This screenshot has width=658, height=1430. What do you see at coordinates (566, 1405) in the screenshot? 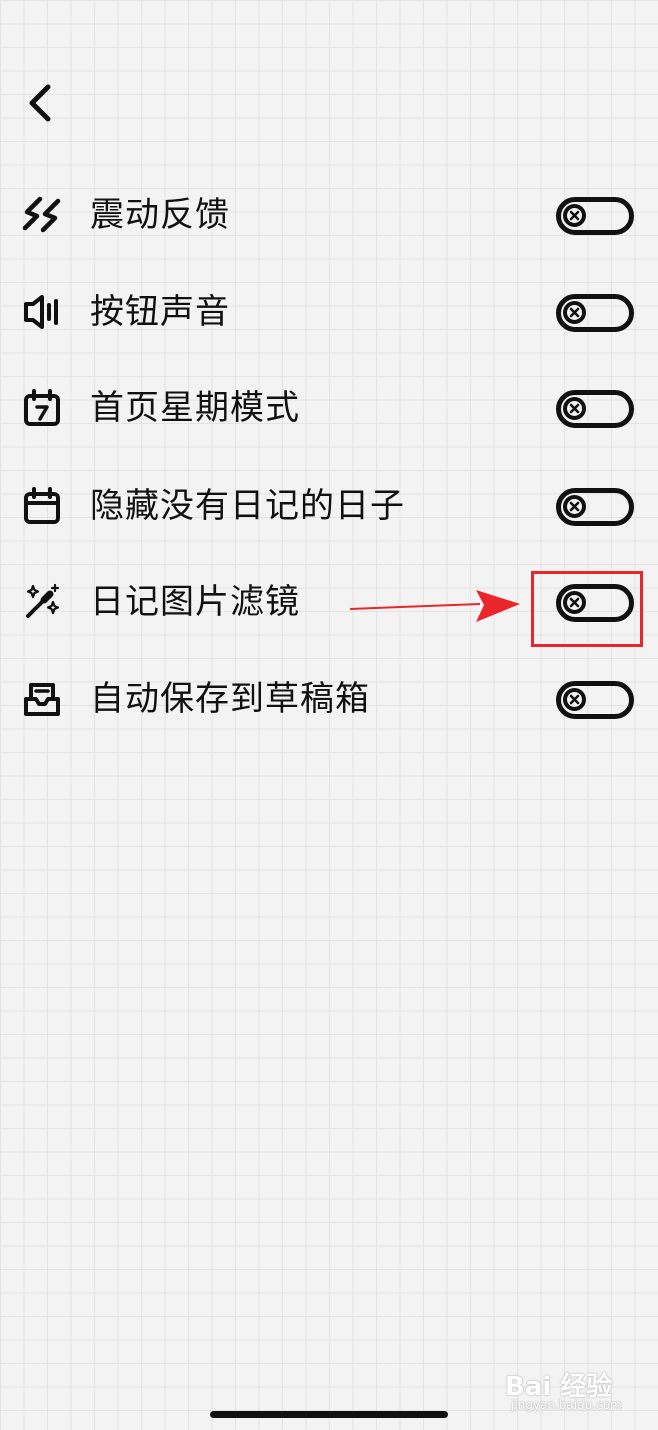
I see `watermark-url: jingyan.baidu.com` at bounding box center [566, 1405].